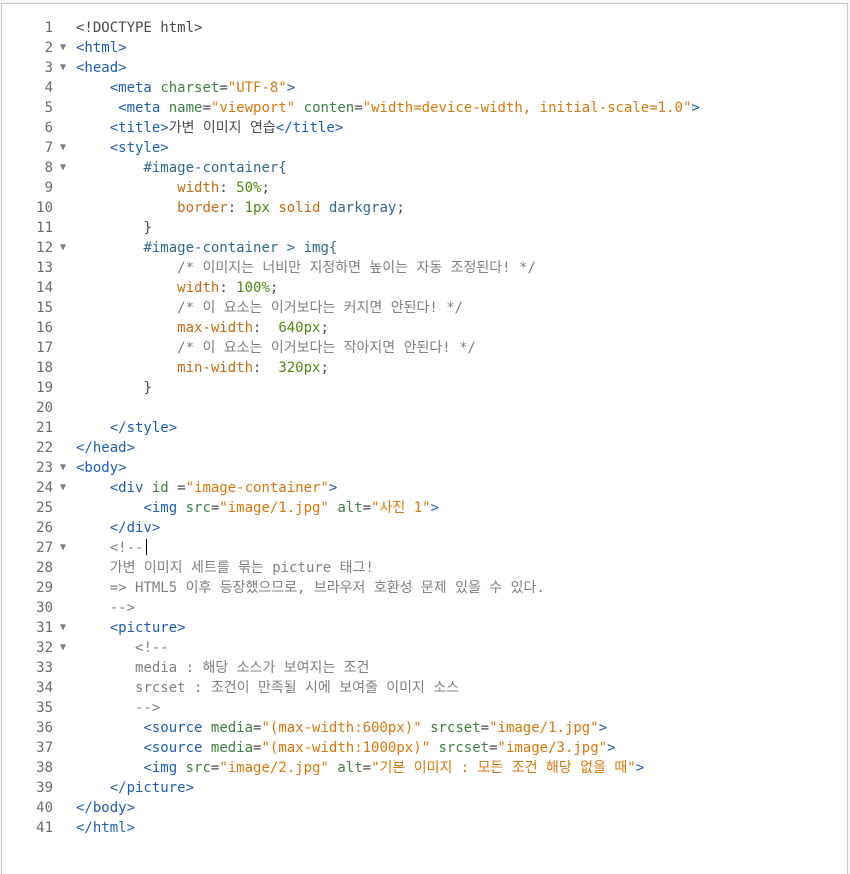  What do you see at coordinates (424, 148) in the screenshot?
I see `code-line: 7 ▼ <style>` at bounding box center [424, 148].